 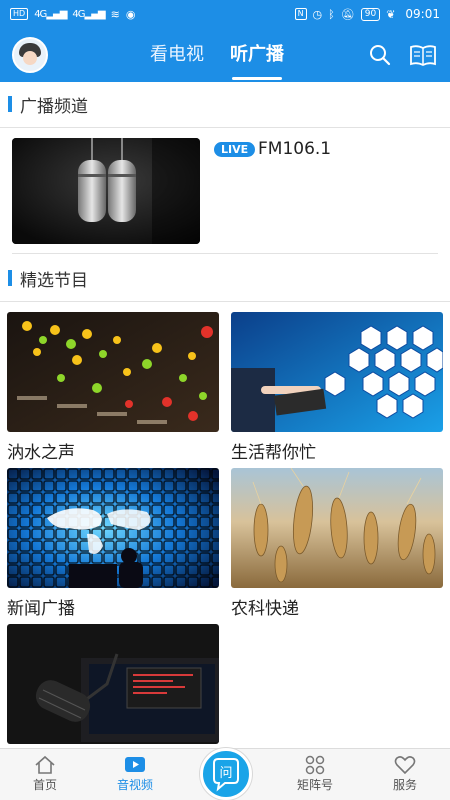 What do you see at coordinates (422, 14) in the screenshot?
I see `clock: 09:01` at bounding box center [422, 14].